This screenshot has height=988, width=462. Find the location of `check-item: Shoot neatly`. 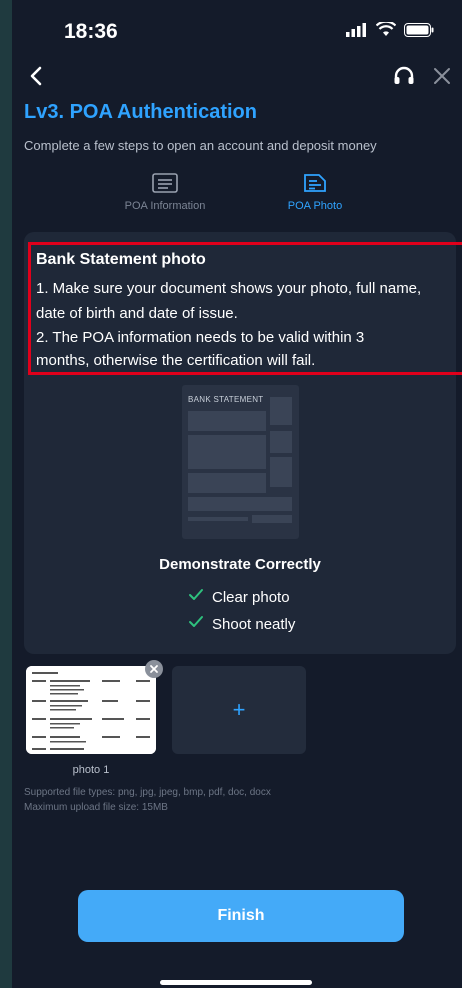

check-item: Shoot neatly is located at coordinates (241, 624).